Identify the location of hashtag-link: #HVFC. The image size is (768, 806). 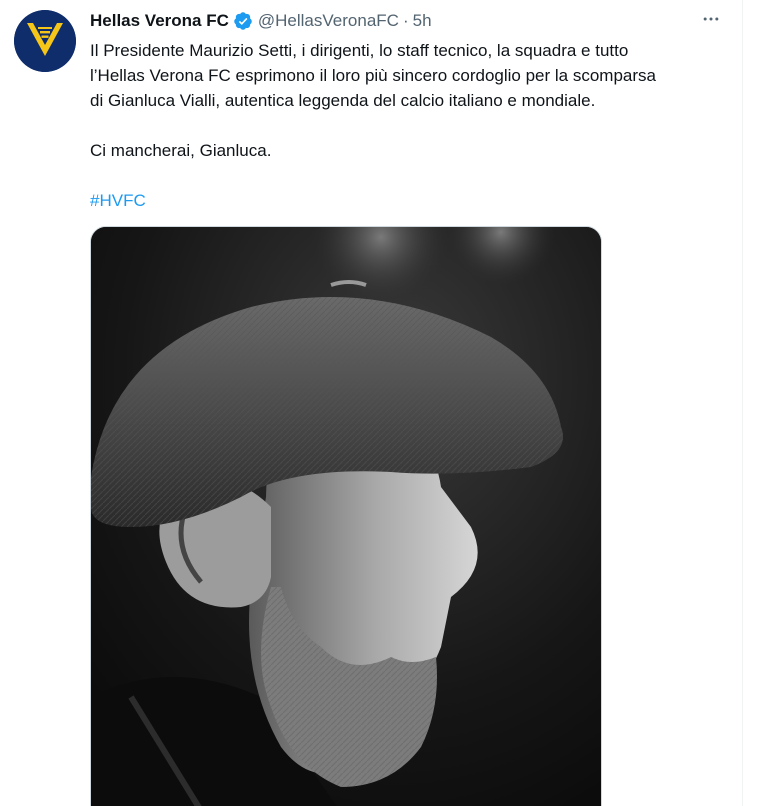
(118, 200).